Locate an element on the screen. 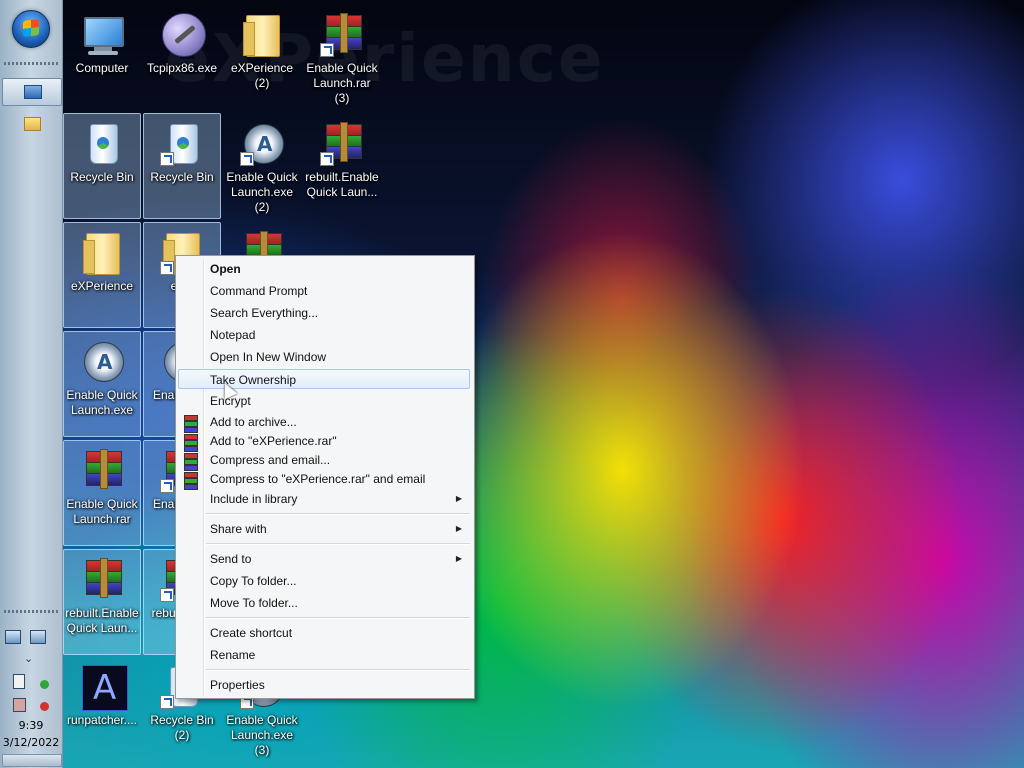 The height and width of the screenshot is (768, 1024). show-desktop-tray-icon is located at coordinates (13, 637).